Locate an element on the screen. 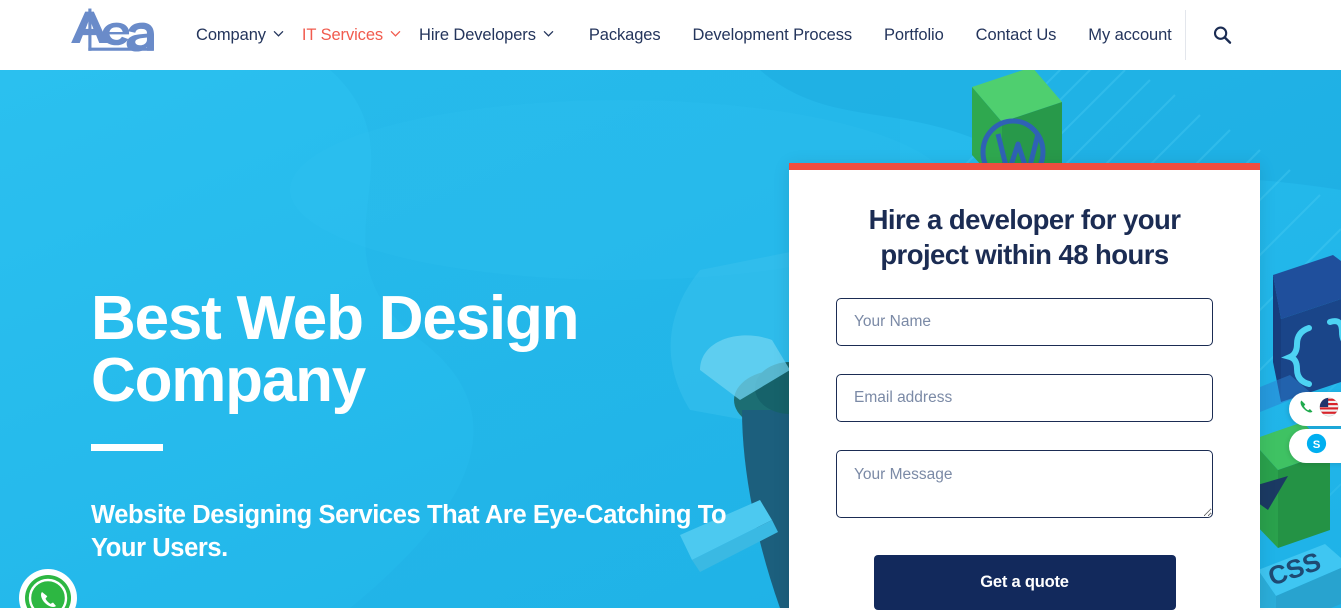 The height and width of the screenshot is (610, 1341). form-accent-bar is located at coordinates (1024, 166).